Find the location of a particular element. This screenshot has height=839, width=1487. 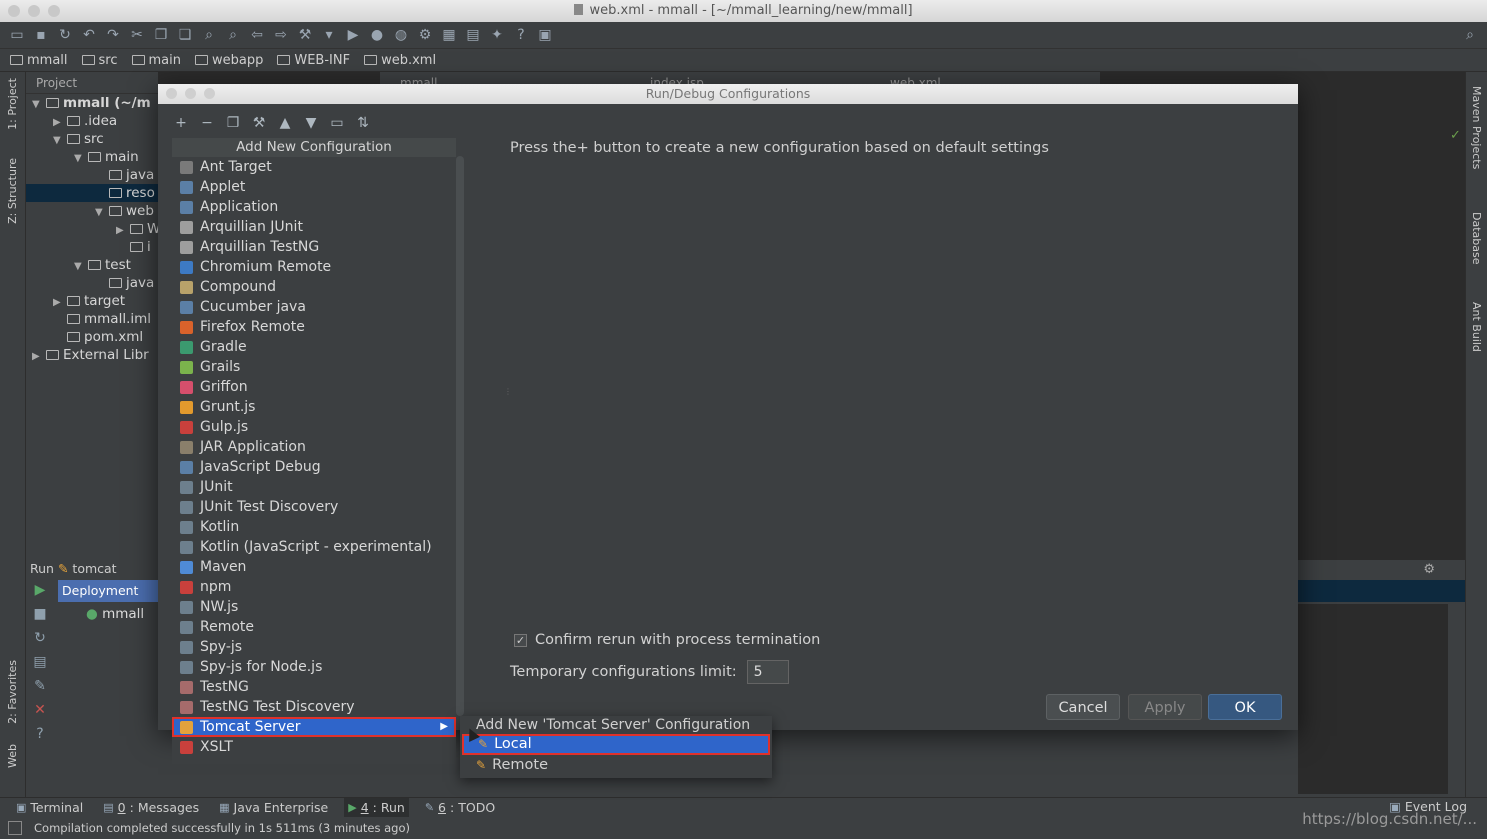

tab-project: 1: Project is located at coordinates (12, 104).